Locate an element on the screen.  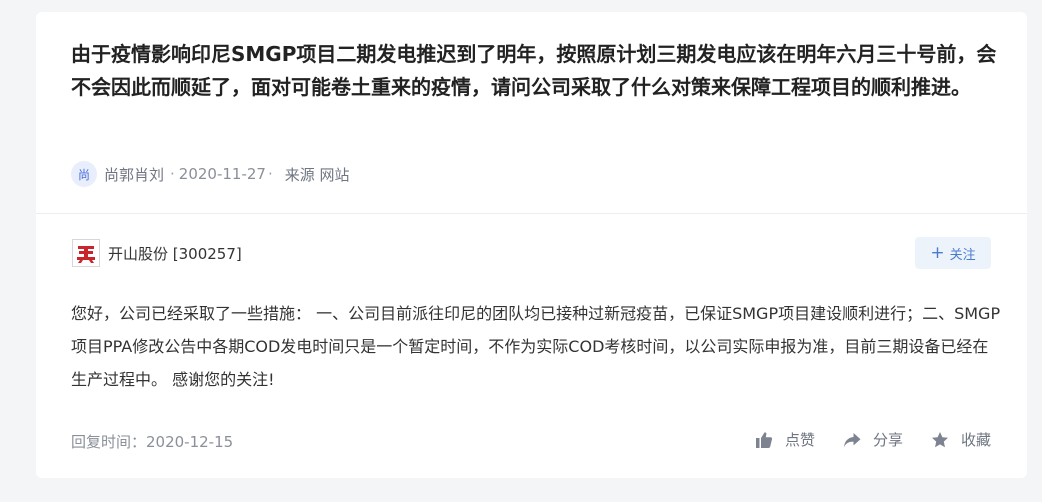
star-icon is located at coordinates (939, 439).